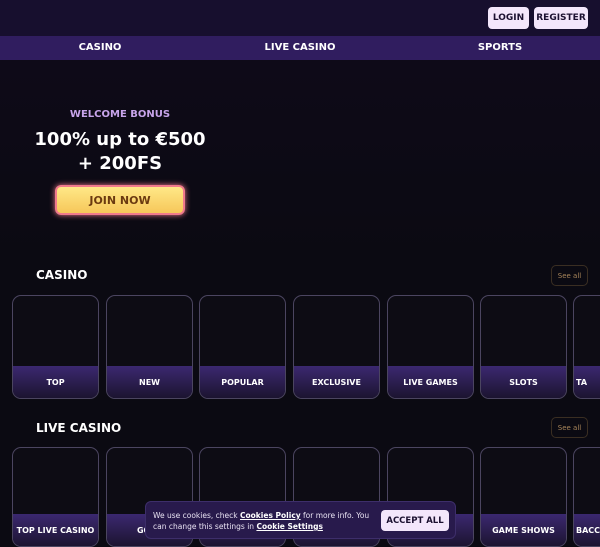 The width and height of the screenshot is (600, 547). I want to click on category-card-label: TOP, so click(55, 382).